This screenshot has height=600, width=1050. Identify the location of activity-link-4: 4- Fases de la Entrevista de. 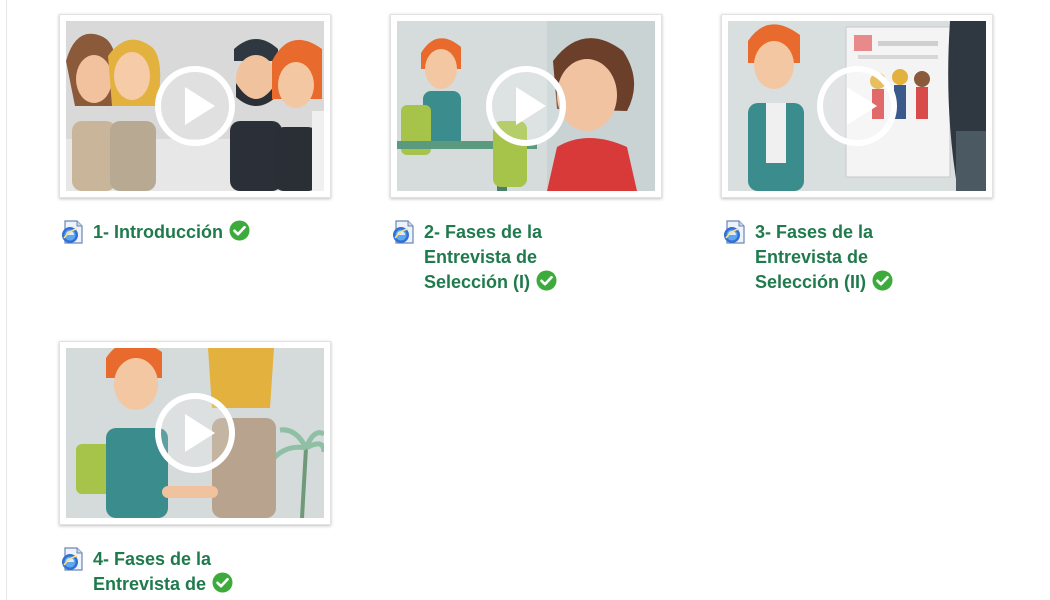
(168, 572).